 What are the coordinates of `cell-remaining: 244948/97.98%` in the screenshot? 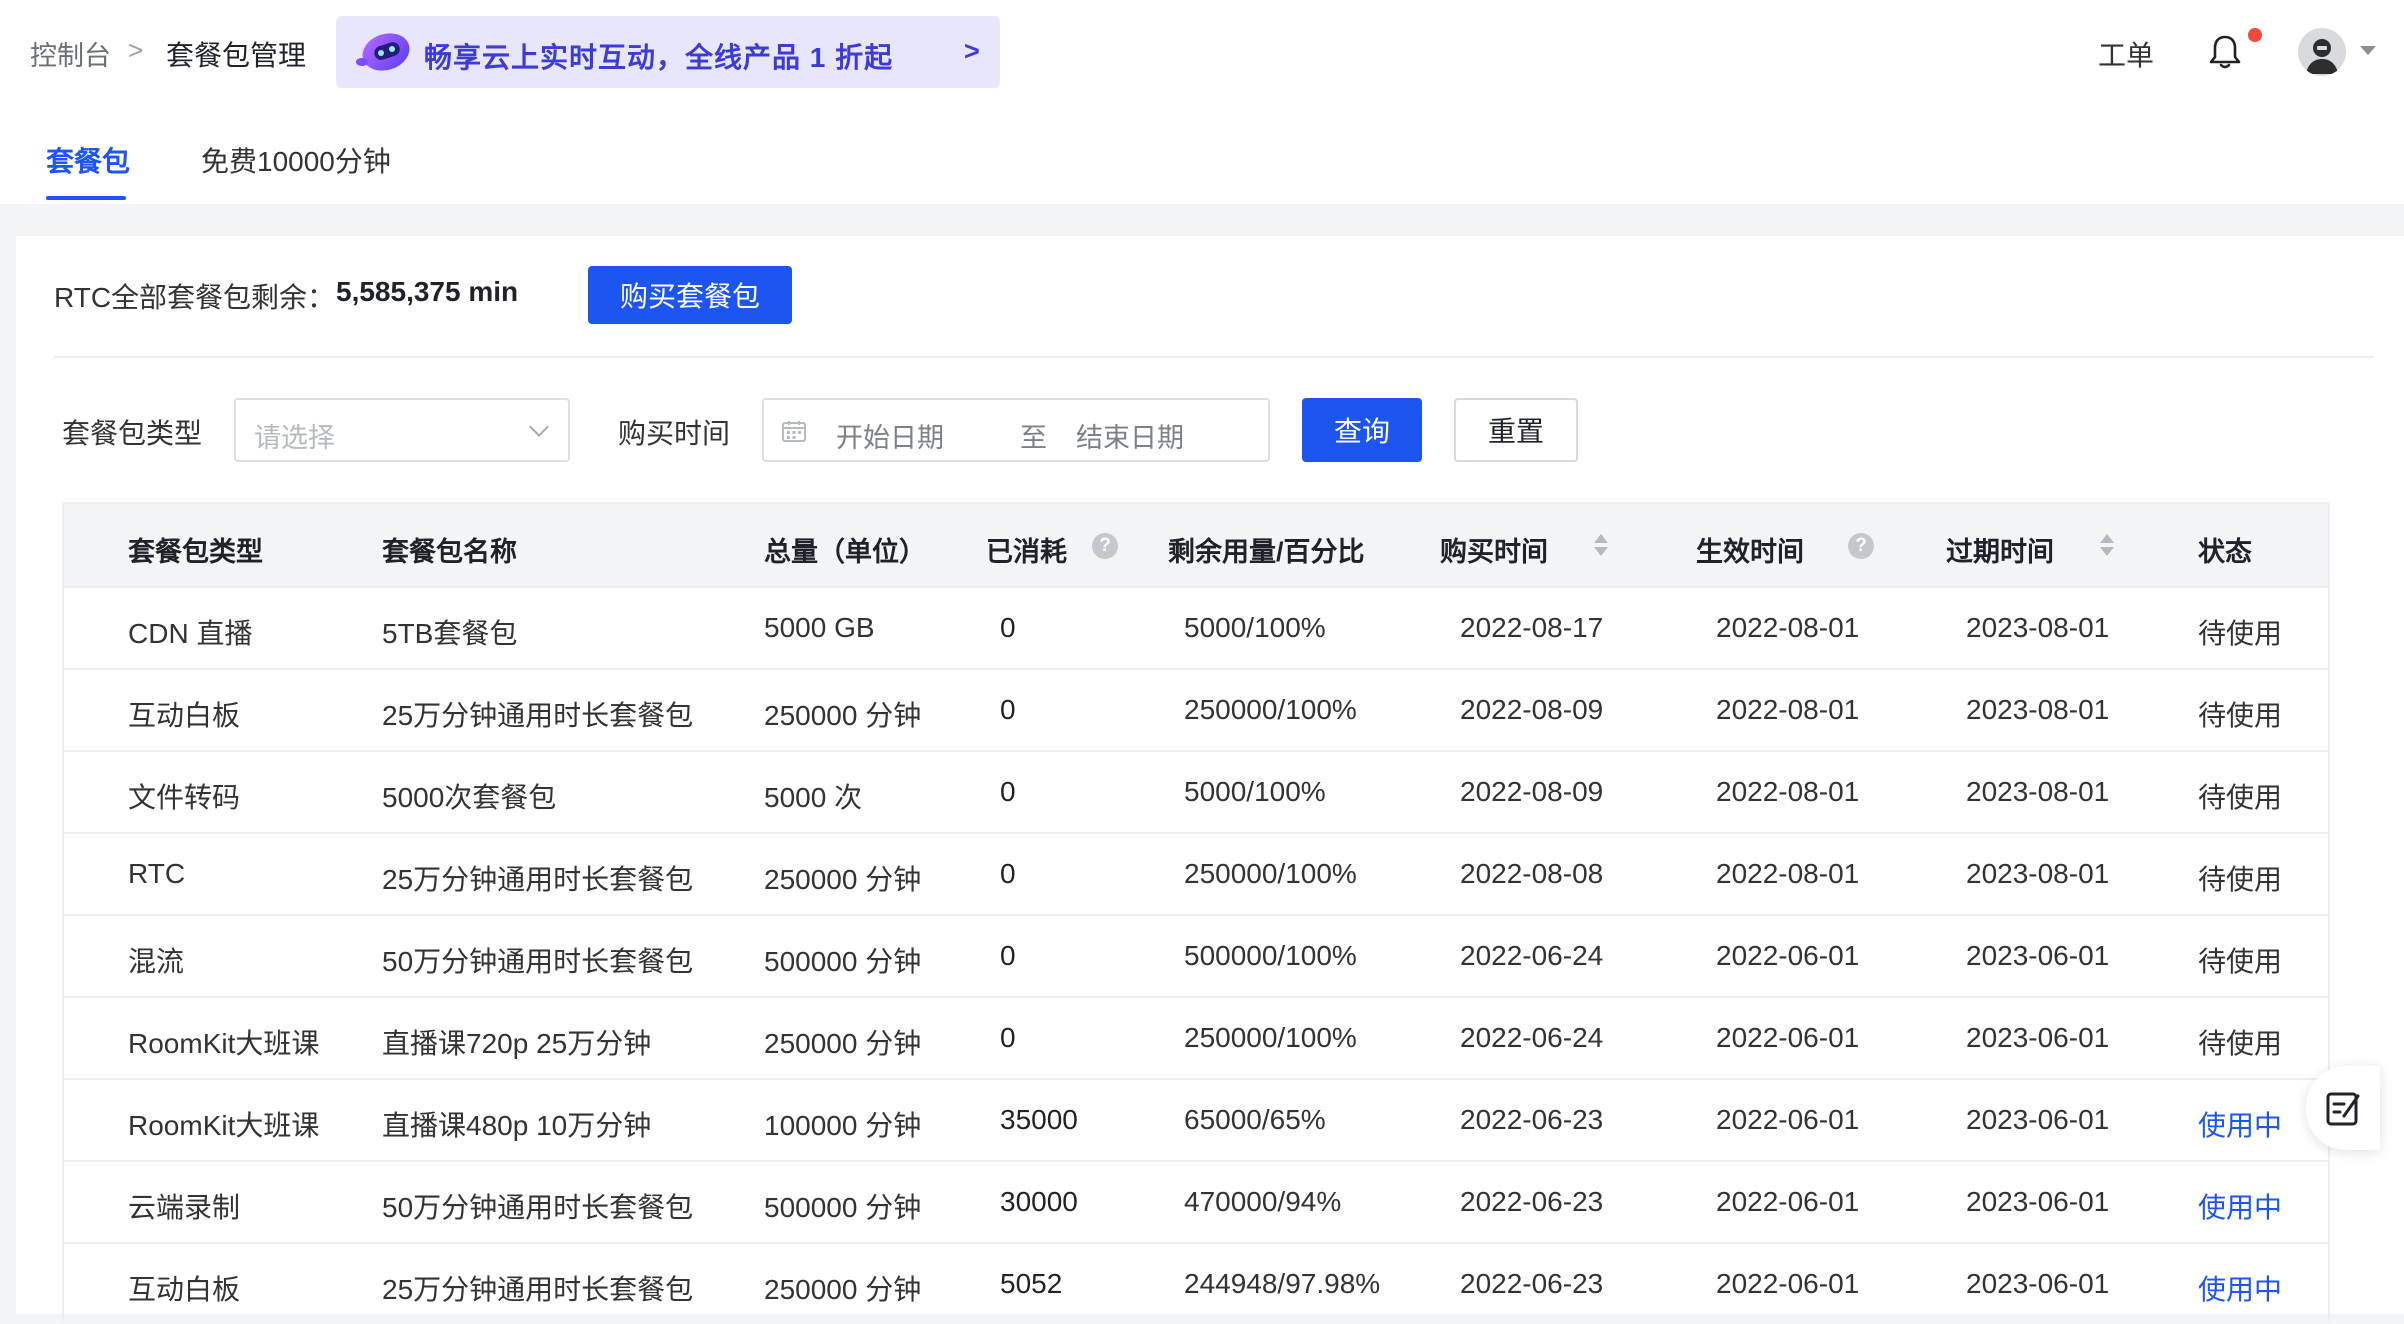 It's located at (1282, 1283).